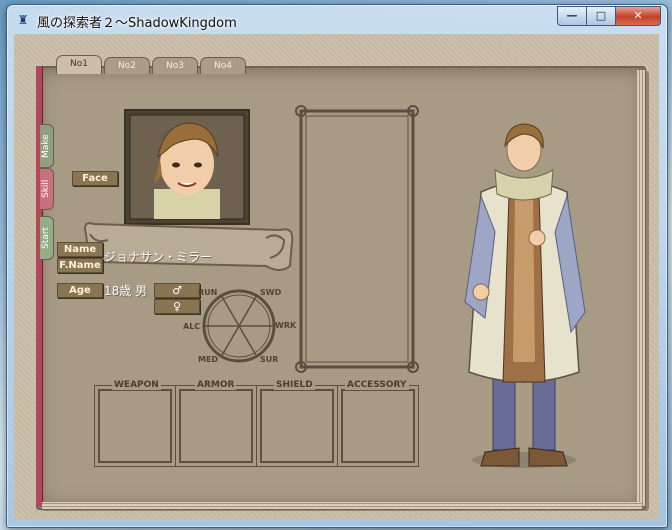 The height and width of the screenshot is (530, 672). Describe the element at coordinates (377, 385) in the screenshot. I see `accessory-label: ACCESSORY` at that location.